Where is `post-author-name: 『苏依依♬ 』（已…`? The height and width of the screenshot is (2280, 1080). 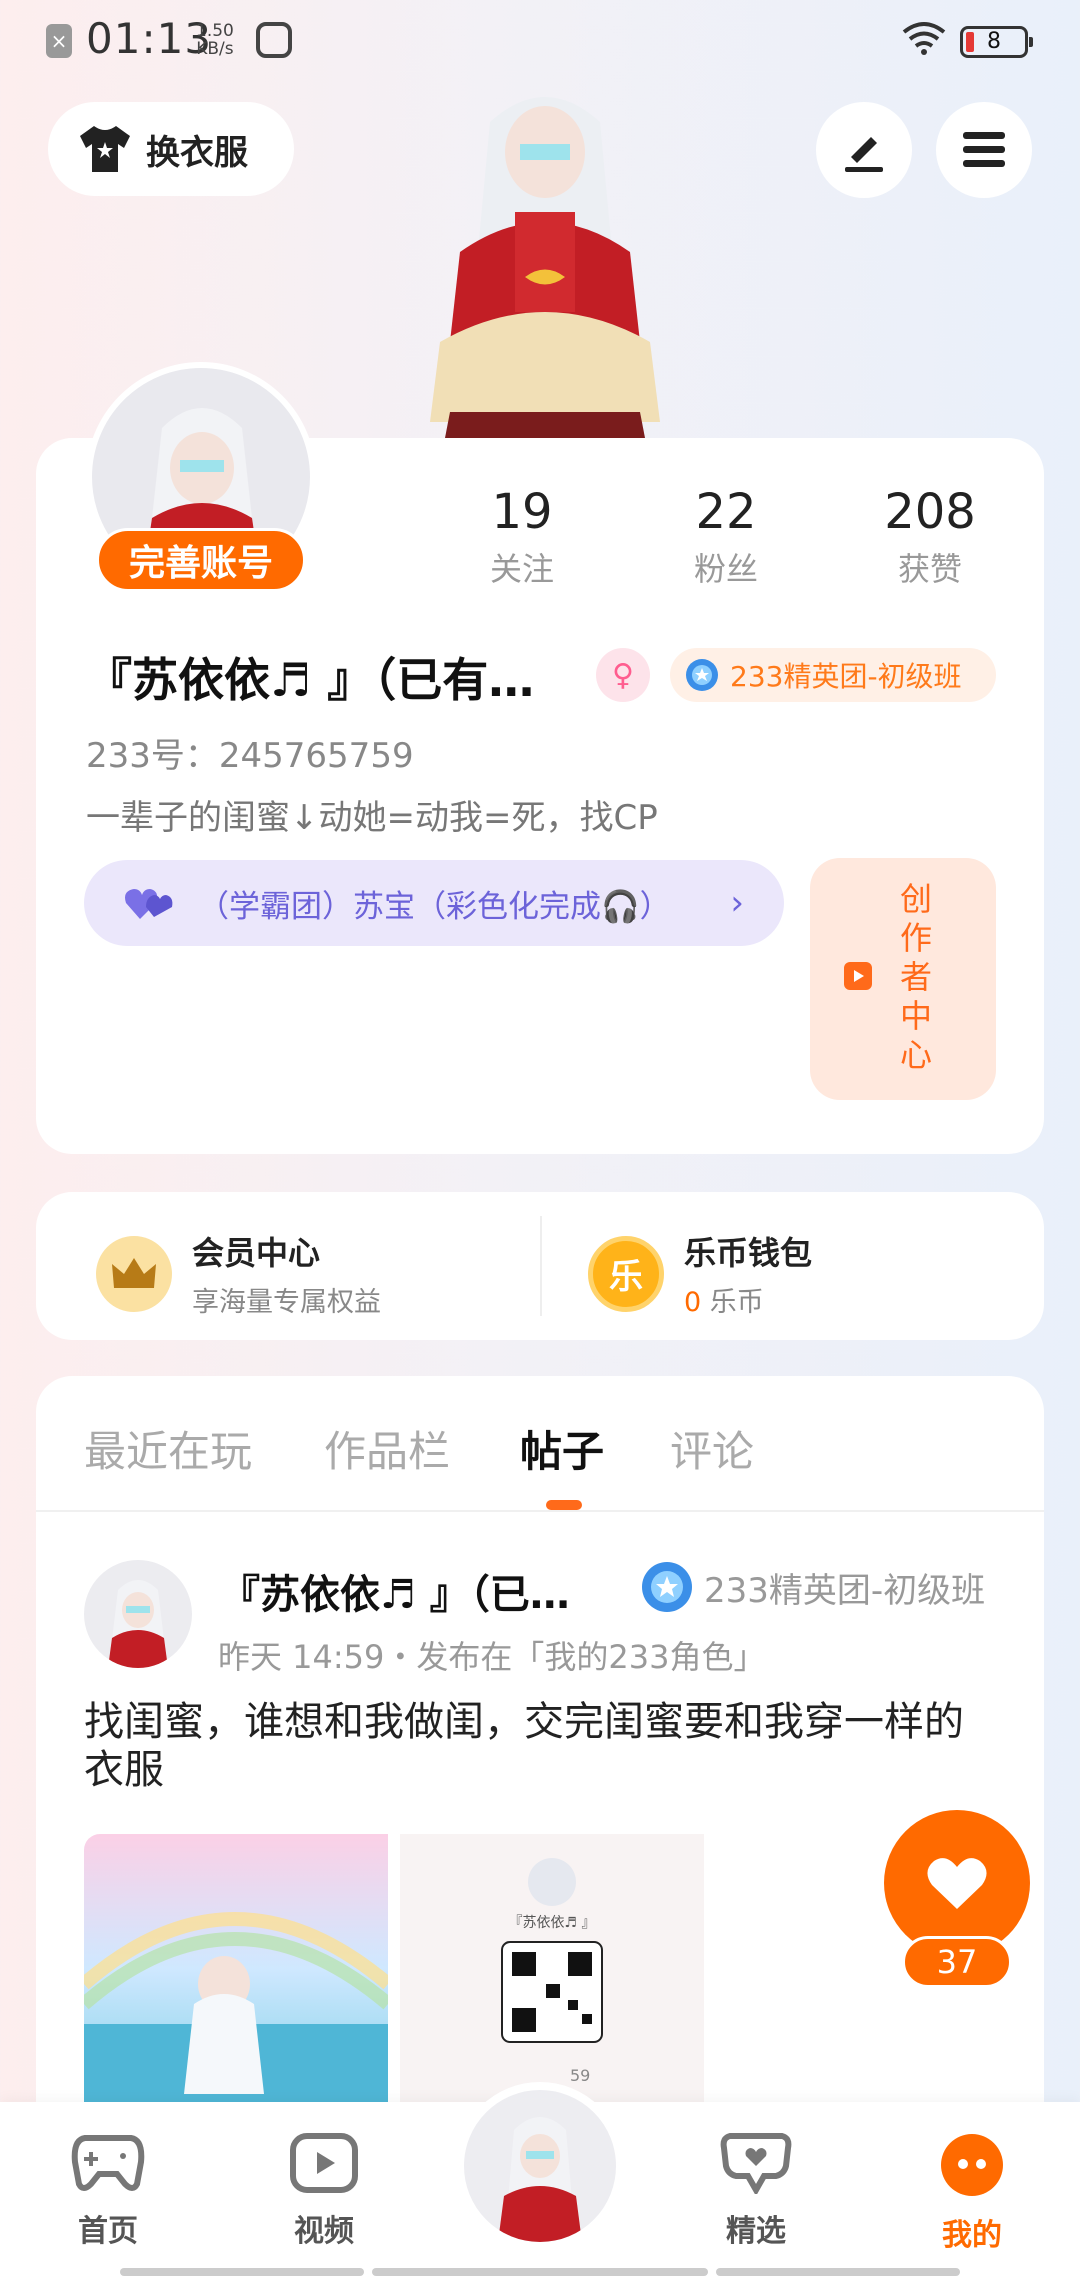 post-author-name: 『苏依依♬ 』（已… is located at coordinates (395, 1591).